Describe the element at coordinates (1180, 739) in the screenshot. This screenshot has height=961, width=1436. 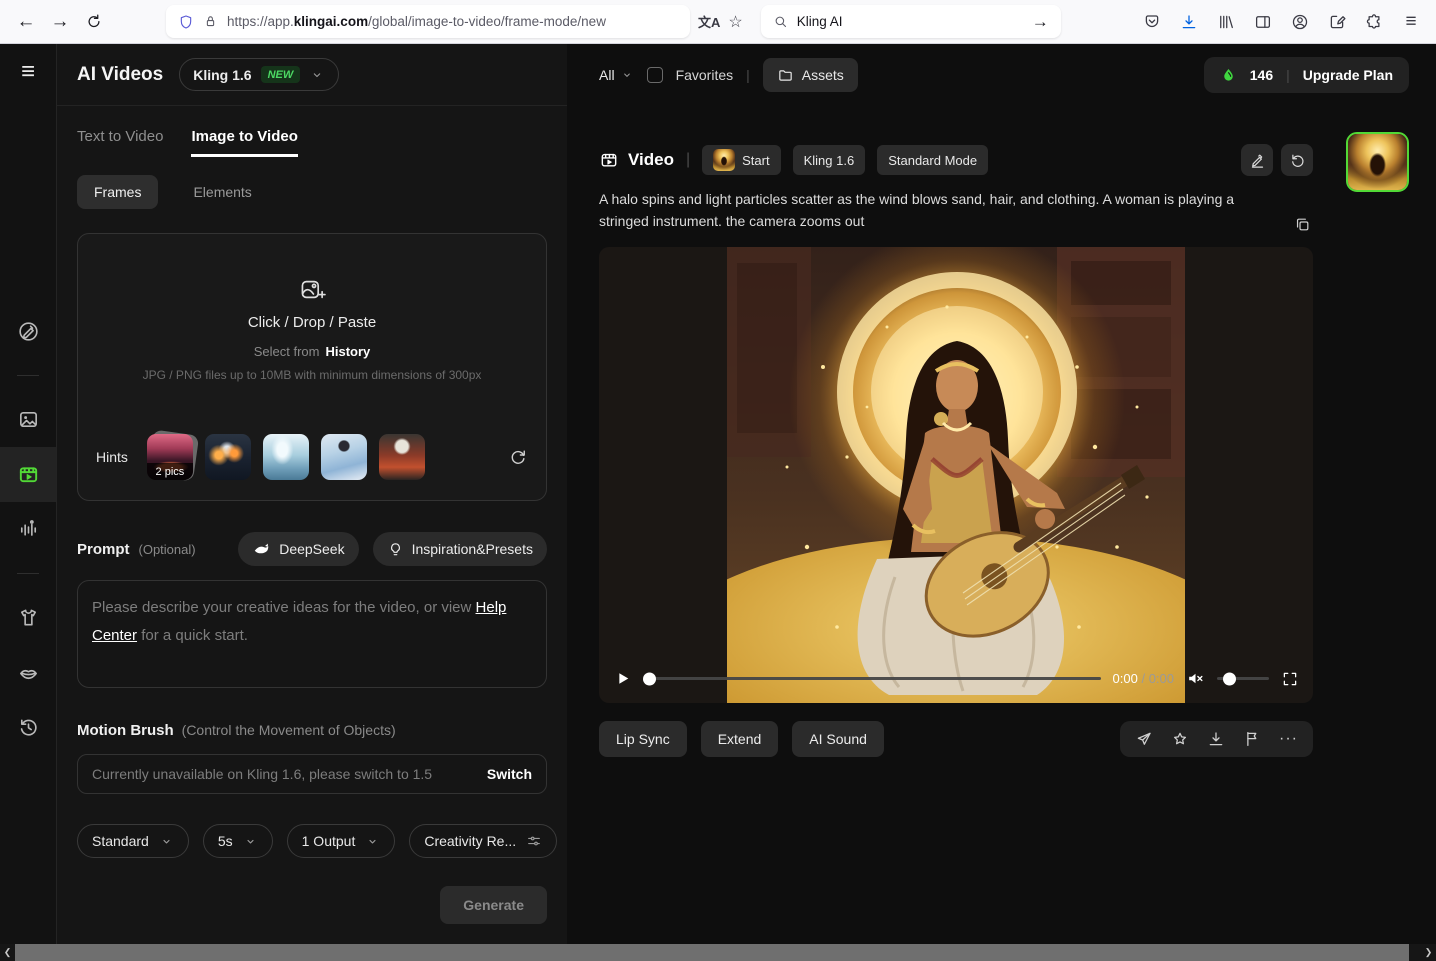
I see `favorite-star-icon` at that location.